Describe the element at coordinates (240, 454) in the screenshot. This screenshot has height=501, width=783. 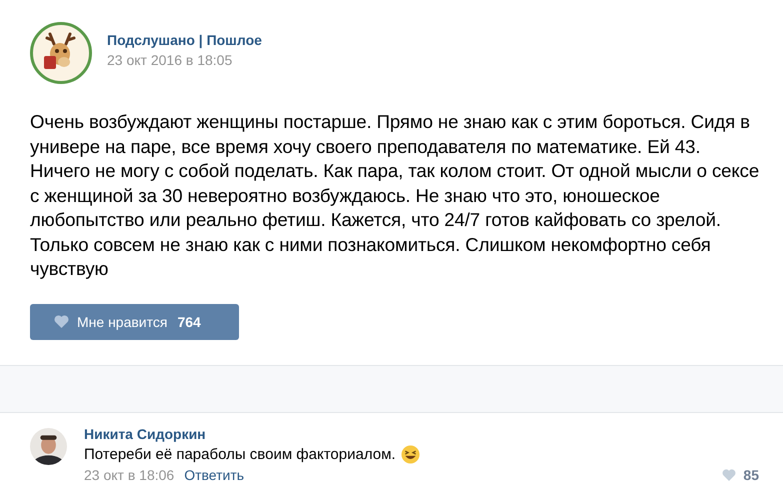
I see `comment-text: Потереби её параболы своим факториалом.` at that location.